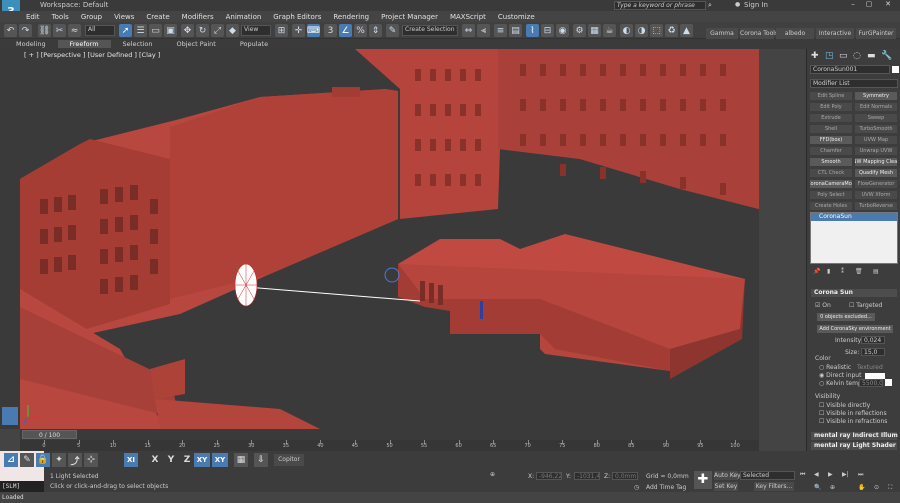  I want to click on realistic-radio: ○ Realistic, so click(835, 367).